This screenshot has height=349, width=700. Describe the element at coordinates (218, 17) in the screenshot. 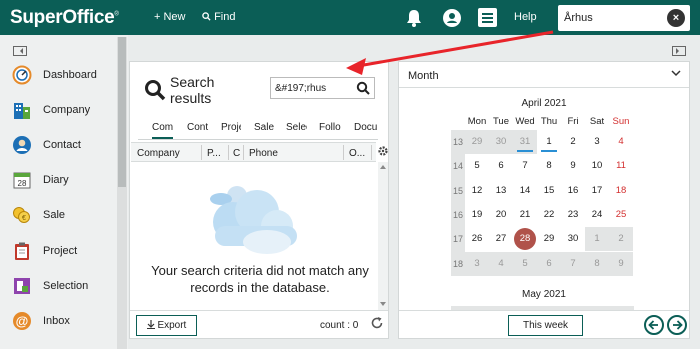

I see `find-button: Find` at that location.